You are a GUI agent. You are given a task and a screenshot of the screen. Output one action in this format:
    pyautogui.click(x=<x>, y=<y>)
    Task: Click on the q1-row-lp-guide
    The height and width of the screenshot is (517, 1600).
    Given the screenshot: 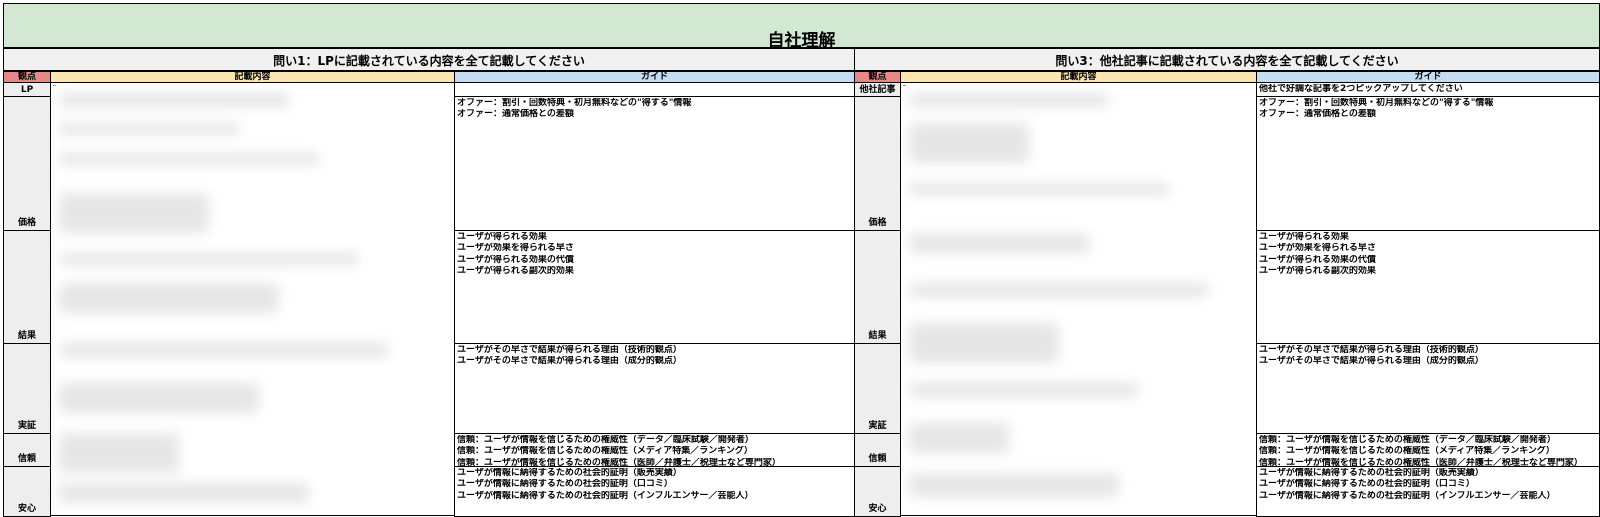 What is the action you would take?
    pyautogui.click(x=654, y=89)
    